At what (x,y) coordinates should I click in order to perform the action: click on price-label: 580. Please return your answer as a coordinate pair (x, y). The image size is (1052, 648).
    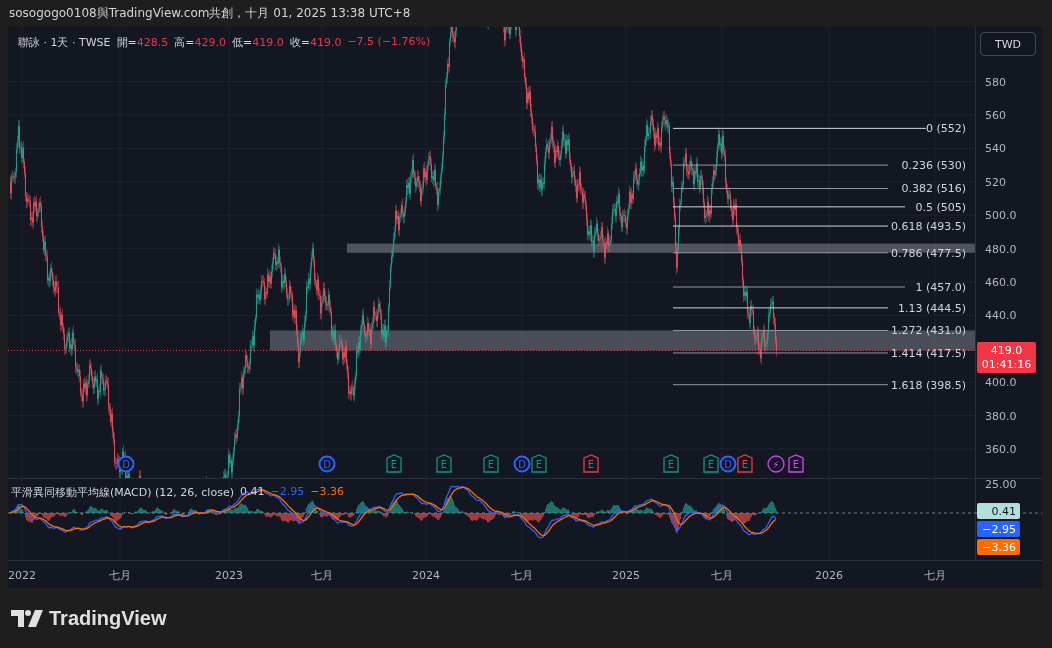
    Looking at the image, I should click on (995, 82).